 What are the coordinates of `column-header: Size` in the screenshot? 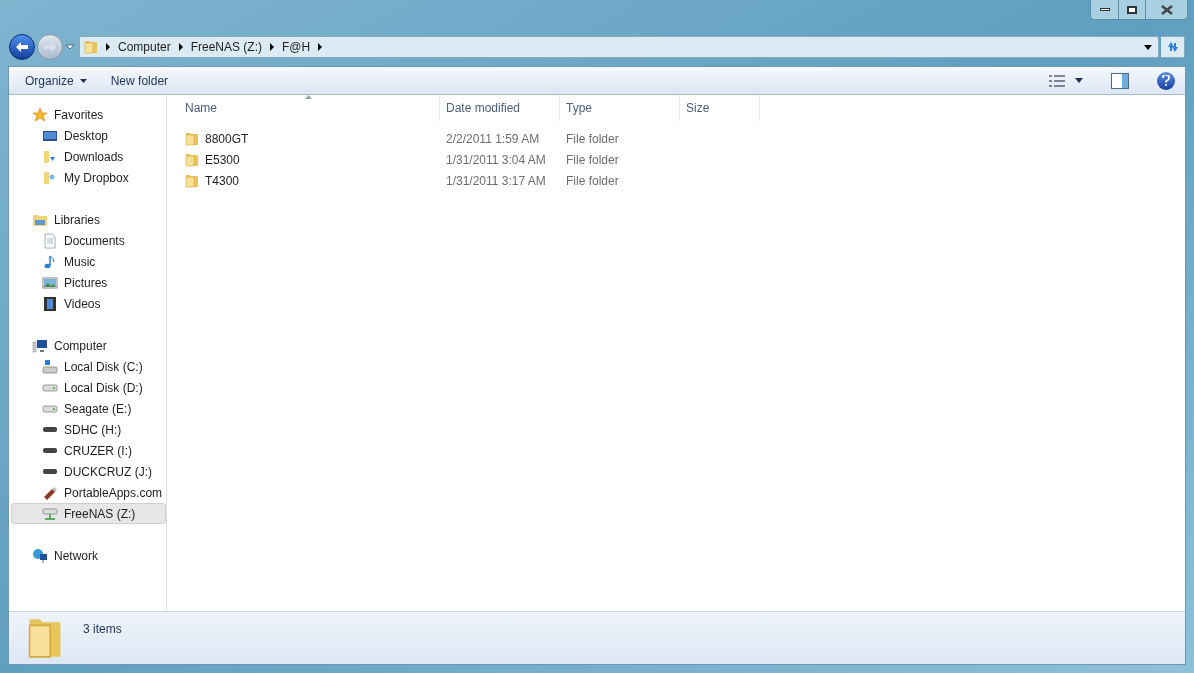 It's located at (720, 108).